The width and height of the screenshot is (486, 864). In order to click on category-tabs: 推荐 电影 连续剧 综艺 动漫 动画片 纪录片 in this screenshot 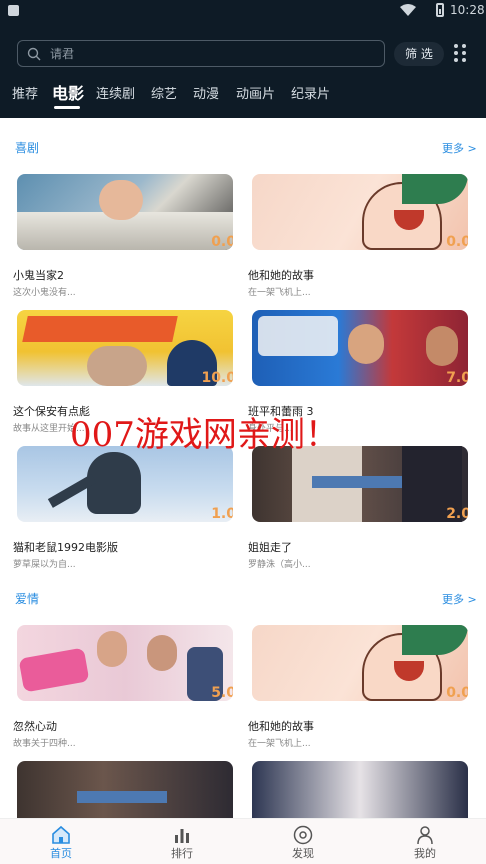, I will do `click(243, 95)`.